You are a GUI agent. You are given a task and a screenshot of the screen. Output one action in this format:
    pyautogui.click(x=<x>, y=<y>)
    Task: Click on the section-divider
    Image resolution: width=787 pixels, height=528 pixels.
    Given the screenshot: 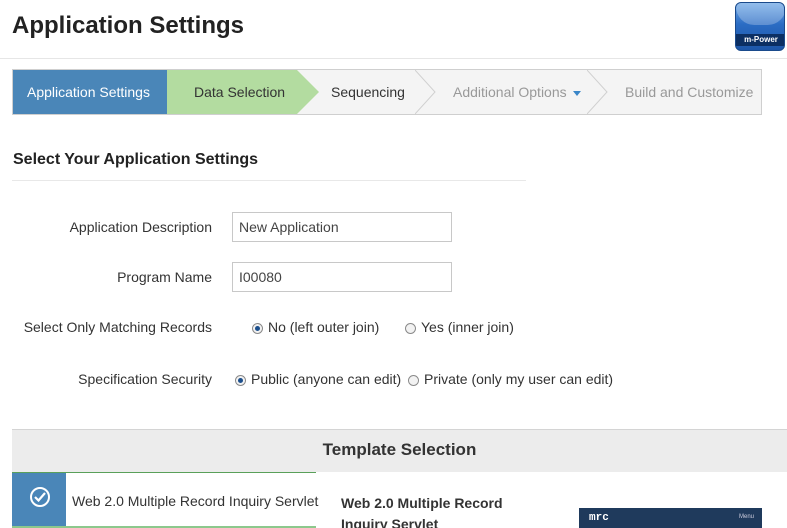 What is the action you would take?
    pyautogui.click(x=269, y=180)
    